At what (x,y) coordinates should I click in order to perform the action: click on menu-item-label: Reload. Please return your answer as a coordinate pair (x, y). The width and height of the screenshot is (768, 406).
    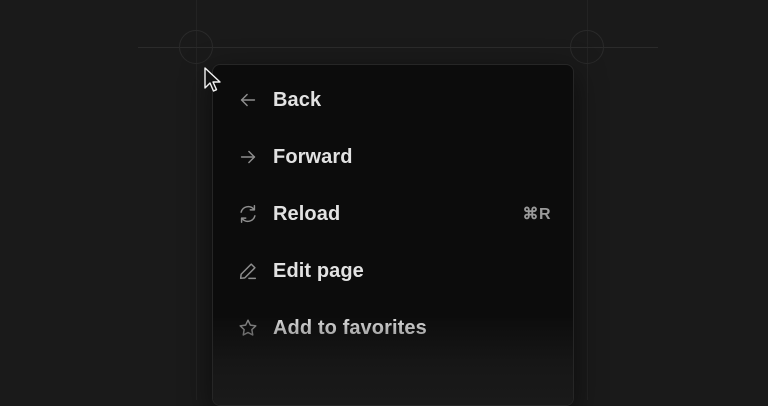
    Looking at the image, I should click on (307, 213).